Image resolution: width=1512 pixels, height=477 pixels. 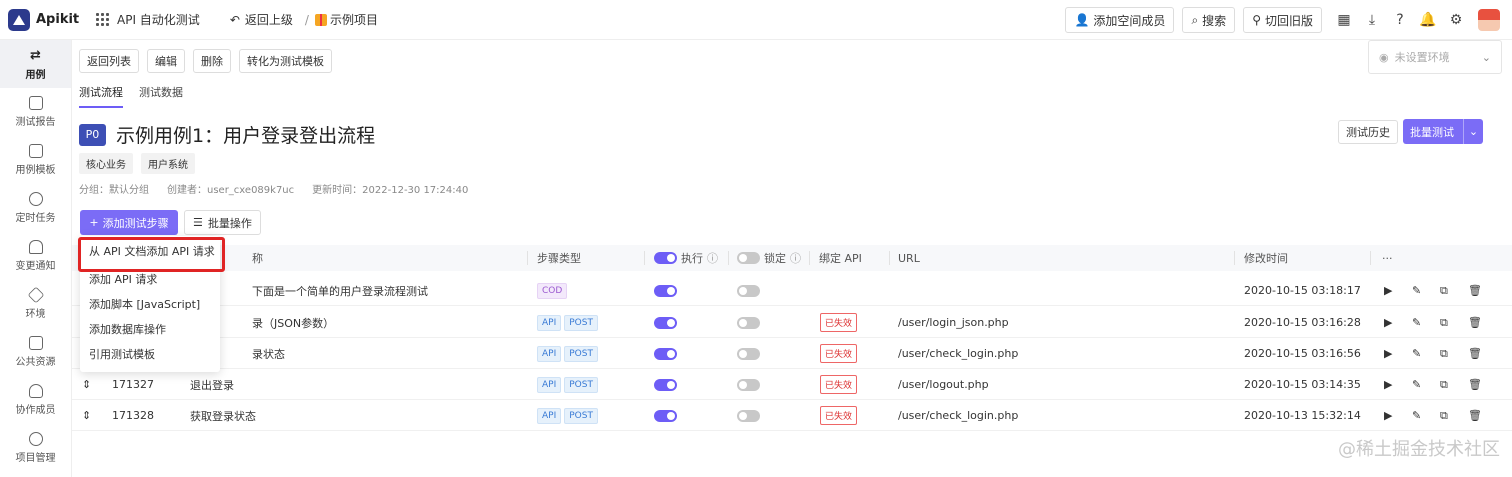 I want to click on step-type: API POST, so click(x=569, y=384).